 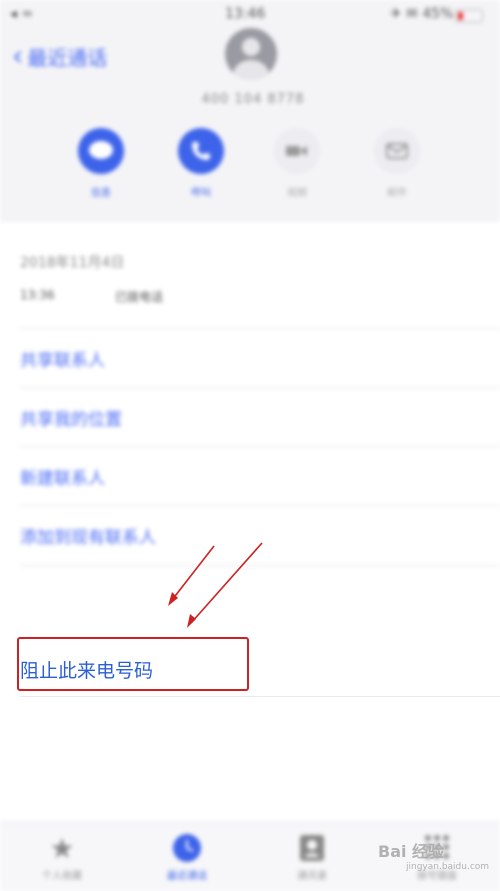 I want to click on annotation-arrows, so click(x=215, y=585).